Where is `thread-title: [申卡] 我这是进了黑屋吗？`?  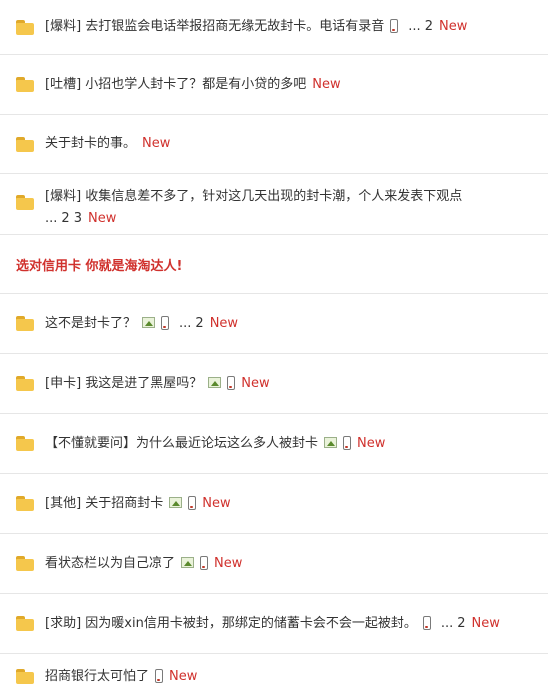
thread-title: [申卡] 我这是进了黑屋吗？ is located at coordinates (123, 383).